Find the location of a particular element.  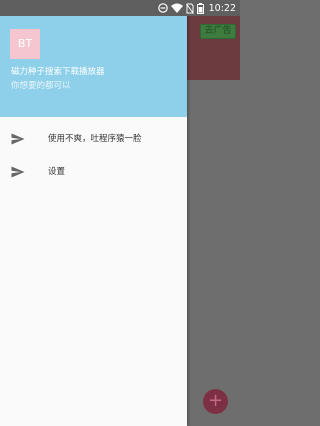

menu-item-settings: 设置 is located at coordinates (93, 171).